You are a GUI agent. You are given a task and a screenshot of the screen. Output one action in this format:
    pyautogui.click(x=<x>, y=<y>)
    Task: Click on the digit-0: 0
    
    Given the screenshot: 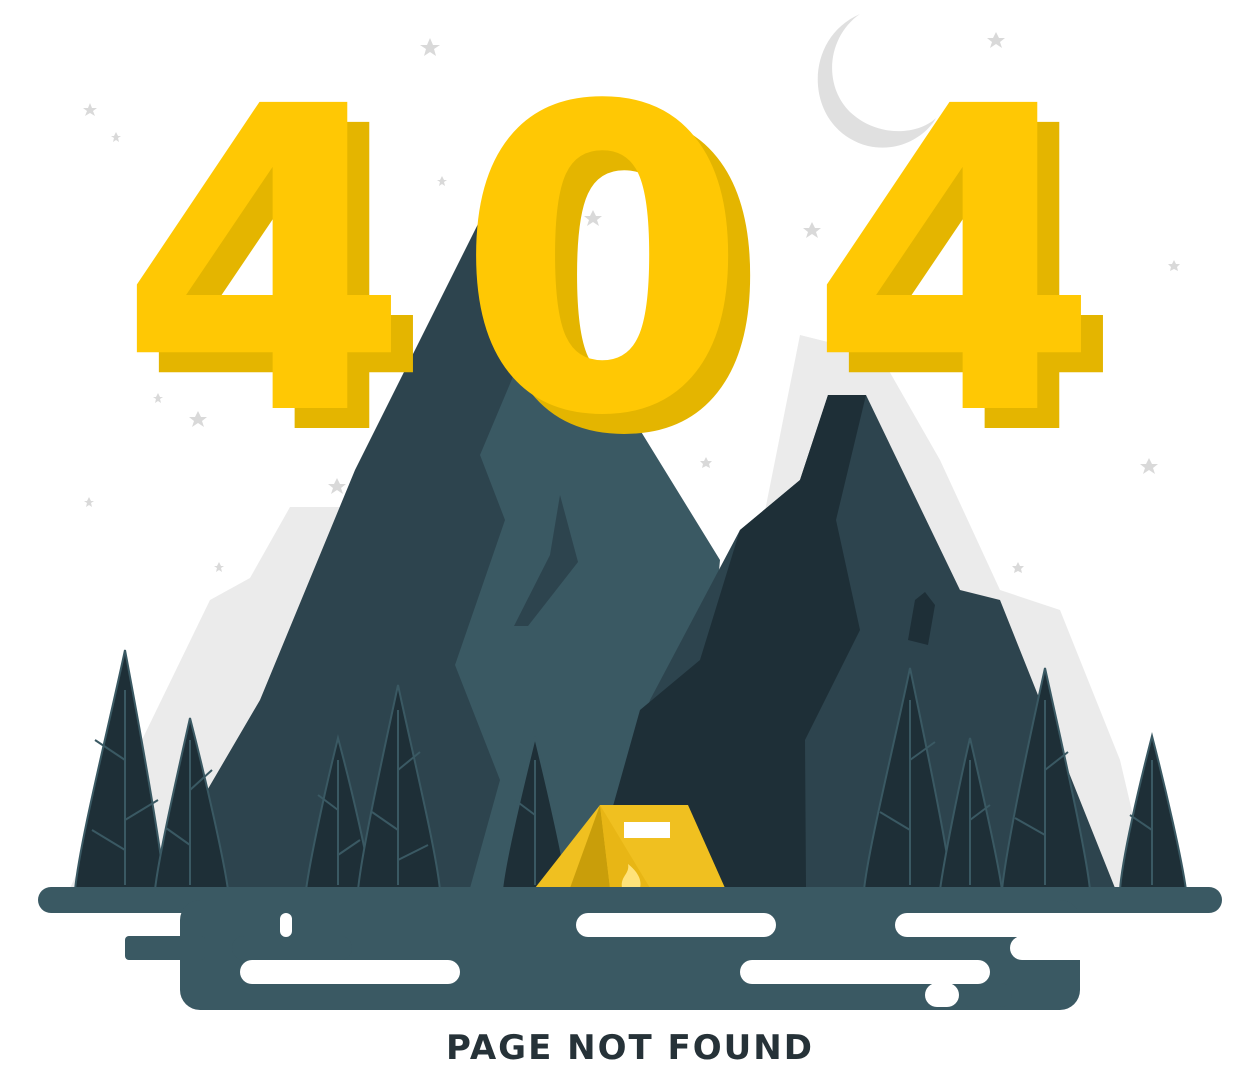 What is the action you would take?
    pyautogui.click(x=602, y=263)
    